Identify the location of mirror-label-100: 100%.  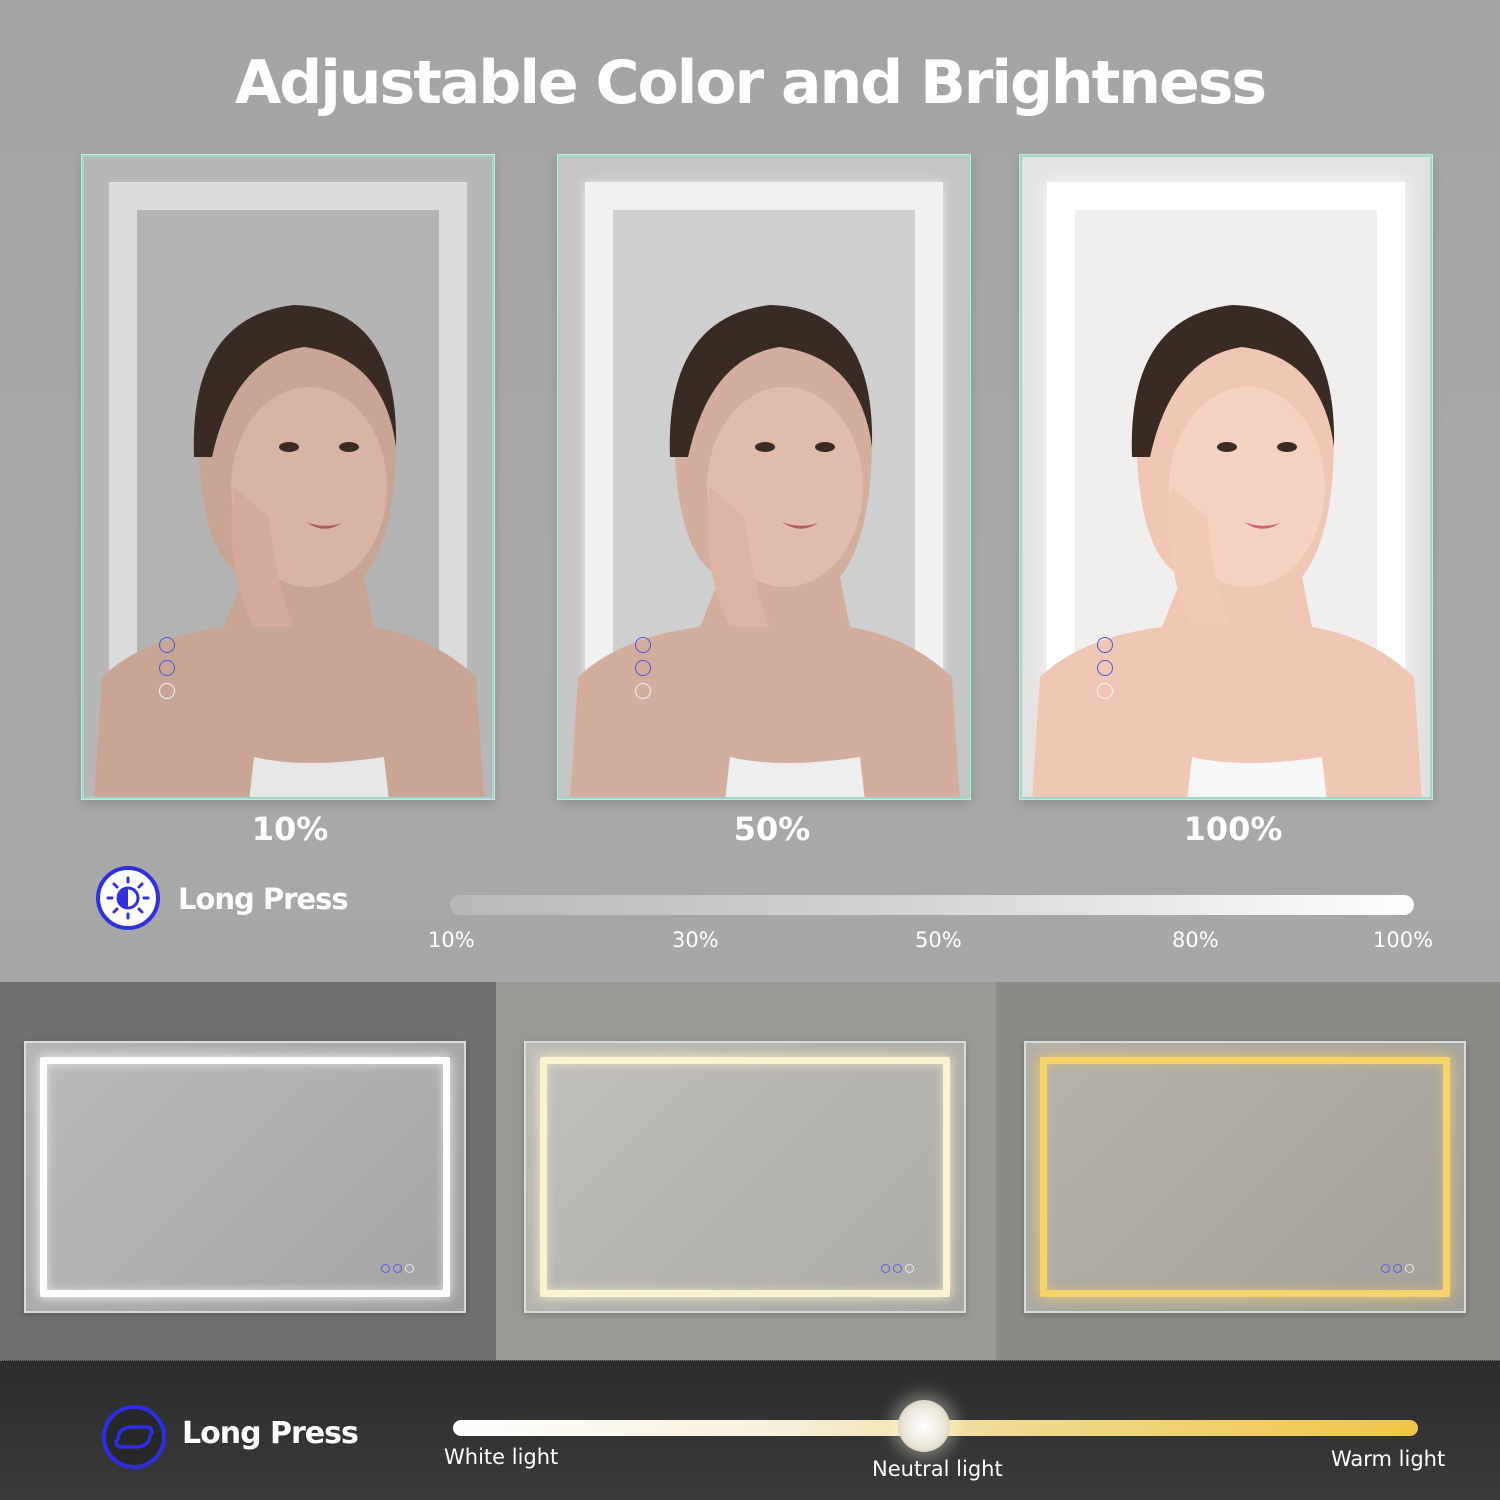
(1233, 829).